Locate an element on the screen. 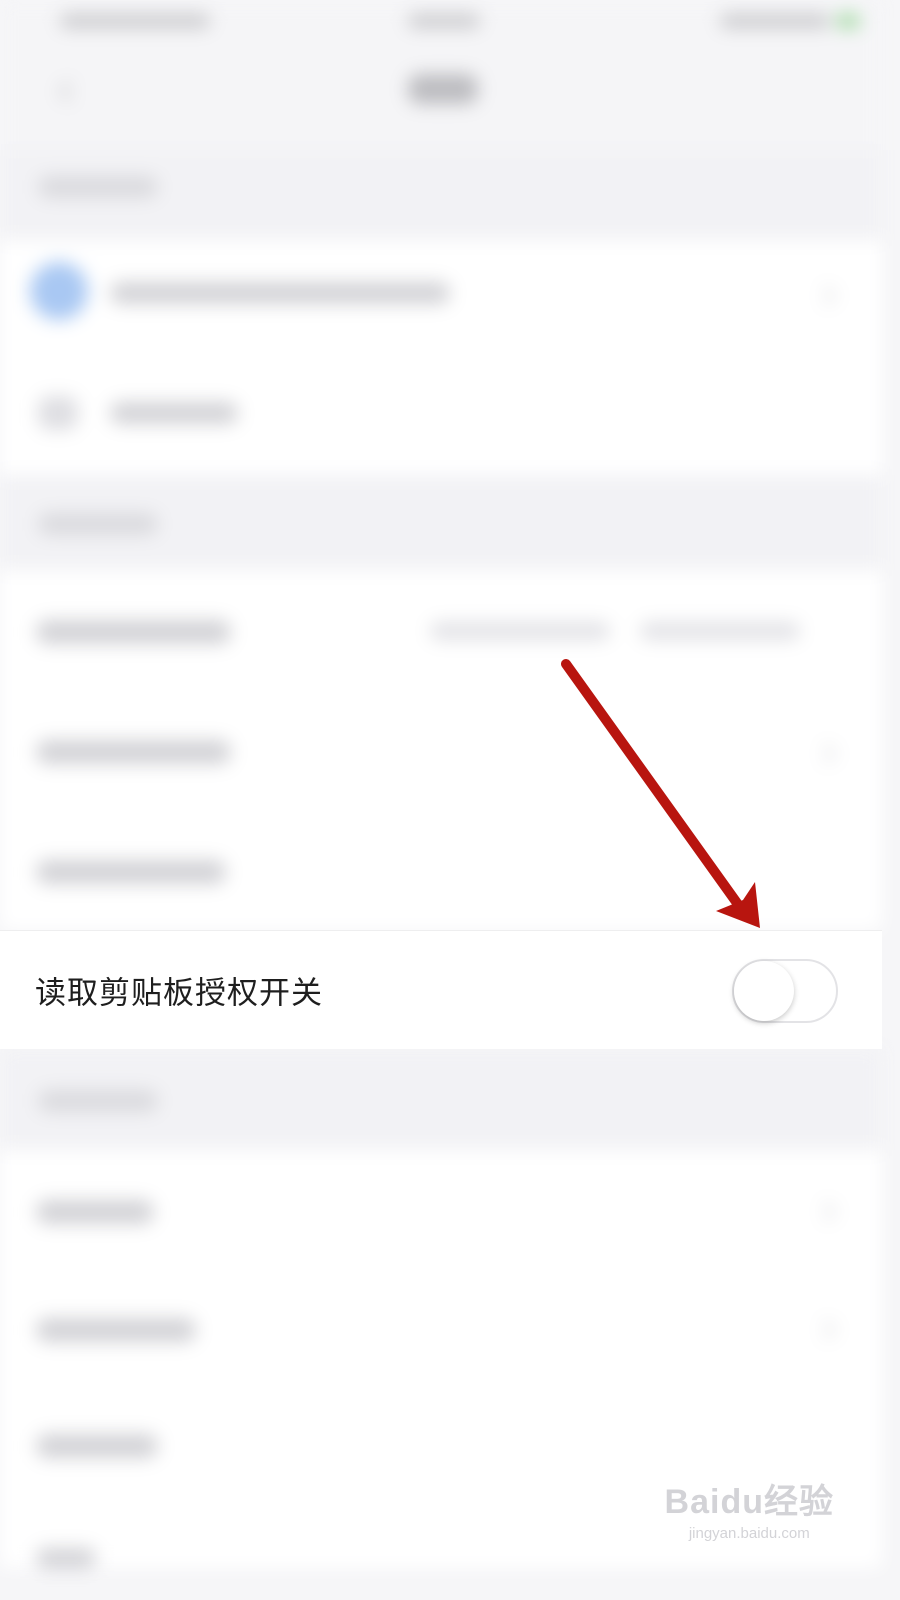 The width and height of the screenshot is (900, 1600). baidu-watermark: Baidu经验 jingyan.baidu.com is located at coordinates (749, 1508).